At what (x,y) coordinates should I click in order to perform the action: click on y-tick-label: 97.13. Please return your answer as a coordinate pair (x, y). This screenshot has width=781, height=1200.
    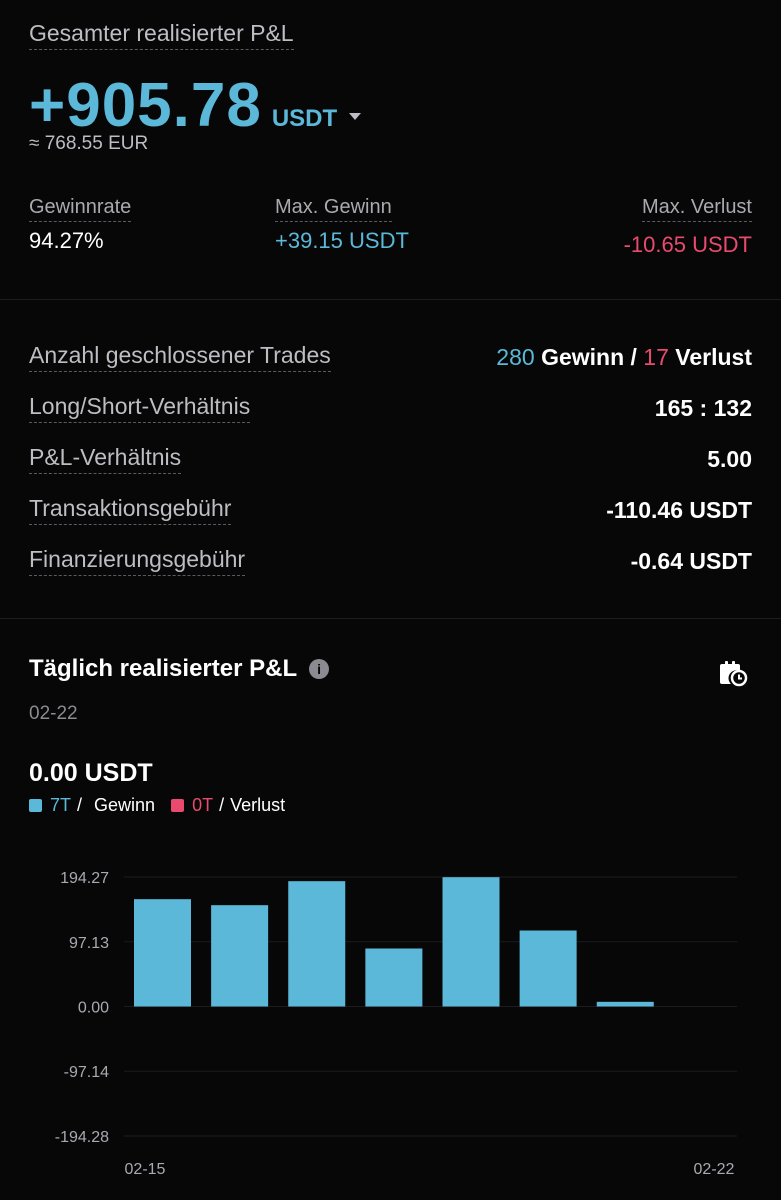
    Looking at the image, I should click on (89, 943).